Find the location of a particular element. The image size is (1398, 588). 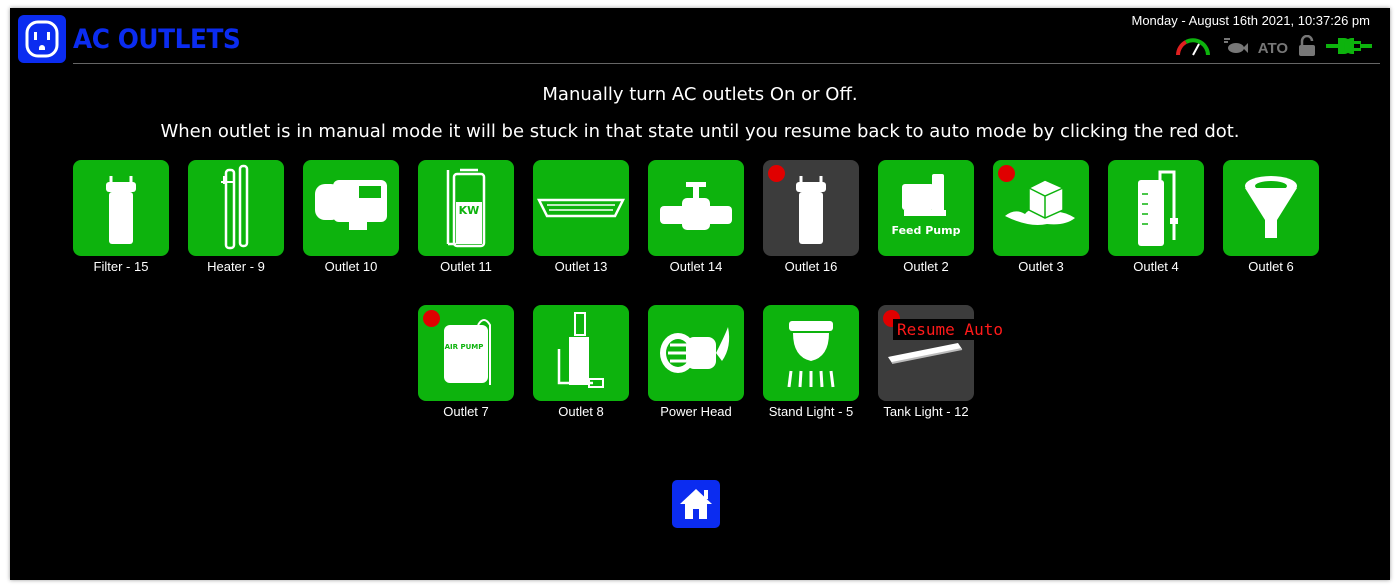

outlet-label: Outlet 8 is located at coordinates (581, 411).